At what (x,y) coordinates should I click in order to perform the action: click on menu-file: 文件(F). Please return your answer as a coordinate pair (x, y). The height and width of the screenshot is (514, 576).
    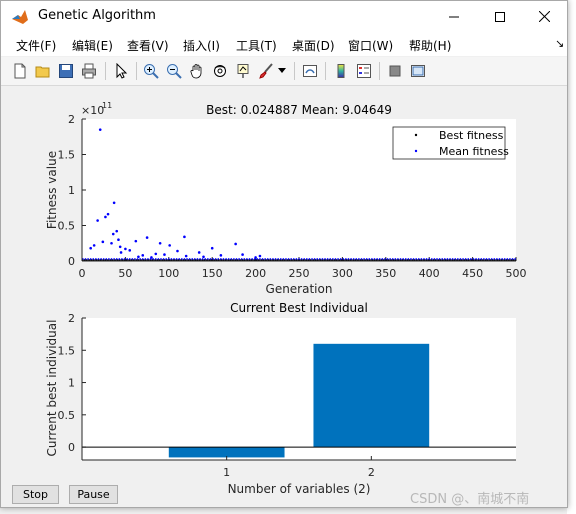
    Looking at the image, I should click on (36, 45).